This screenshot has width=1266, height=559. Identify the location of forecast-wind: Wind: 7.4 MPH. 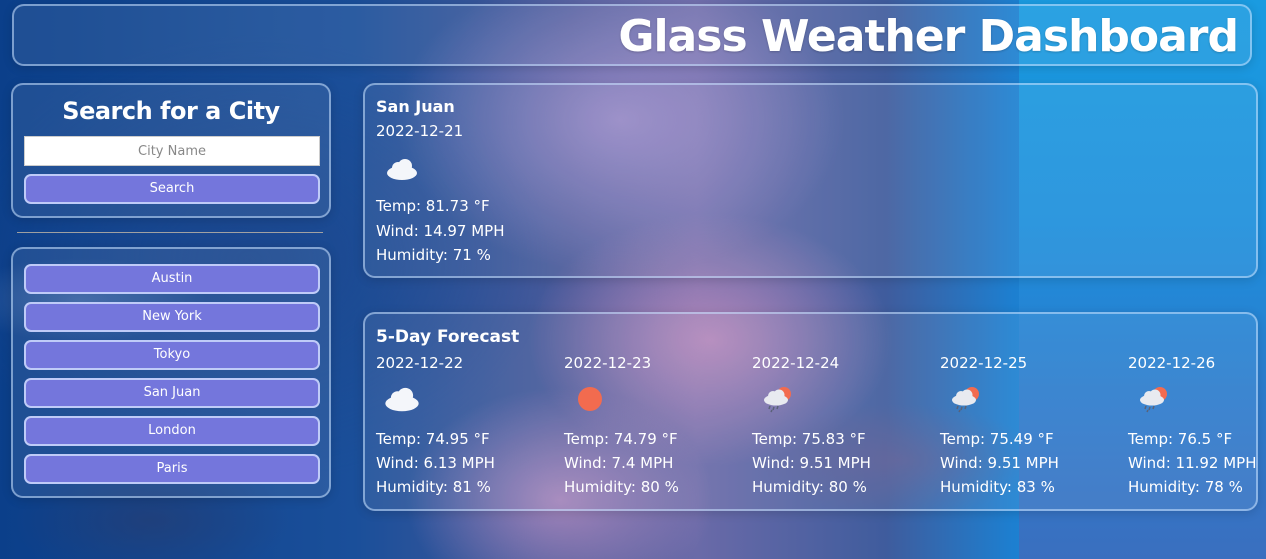
(619, 463).